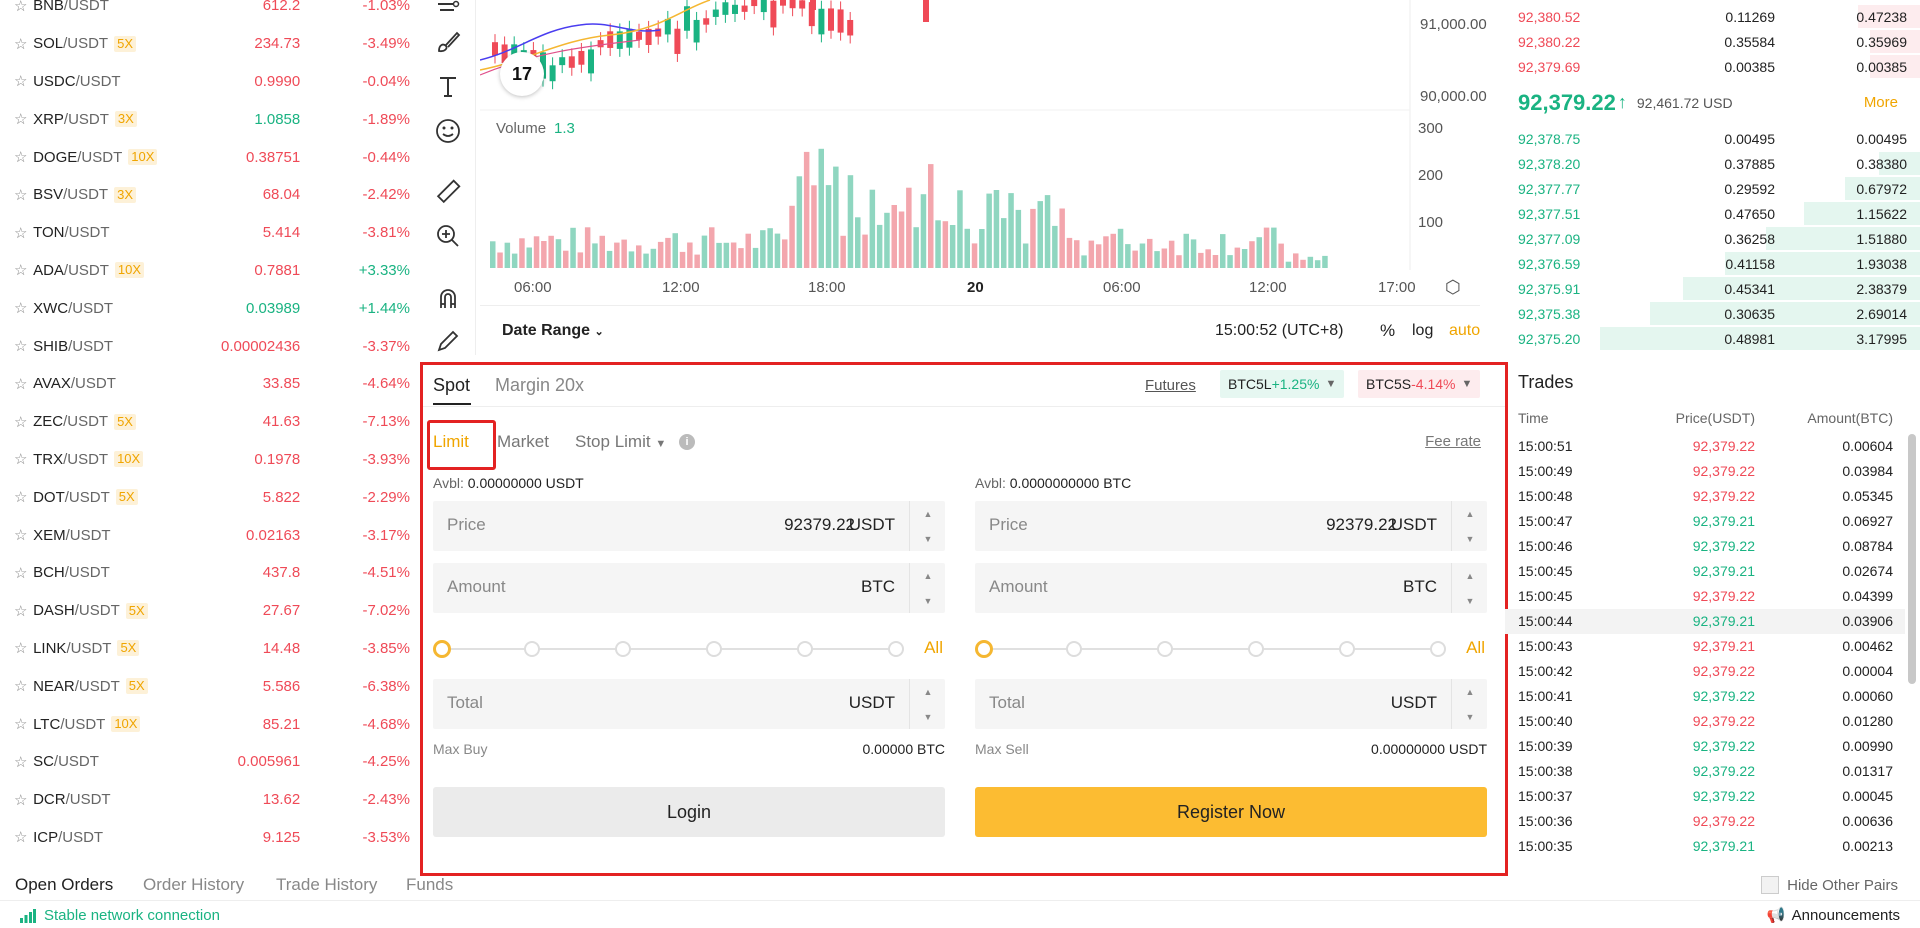 The height and width of the screenshot is (928, 1920). Describe the element at coordinates (1422, 331) in the screenshot. I see `log-scale-button: log` at that location.